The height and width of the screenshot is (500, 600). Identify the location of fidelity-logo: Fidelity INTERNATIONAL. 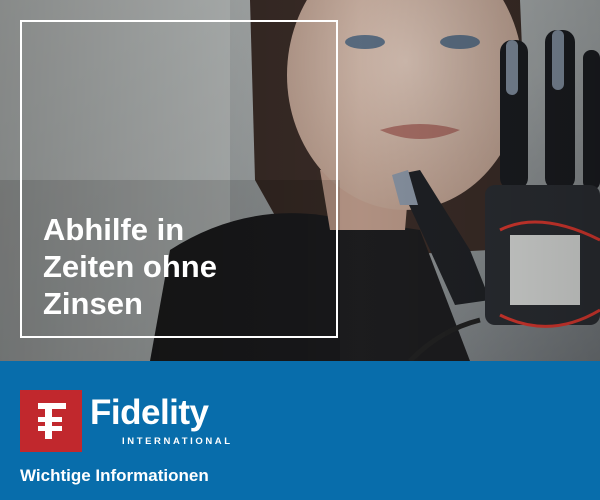
(125, 422).